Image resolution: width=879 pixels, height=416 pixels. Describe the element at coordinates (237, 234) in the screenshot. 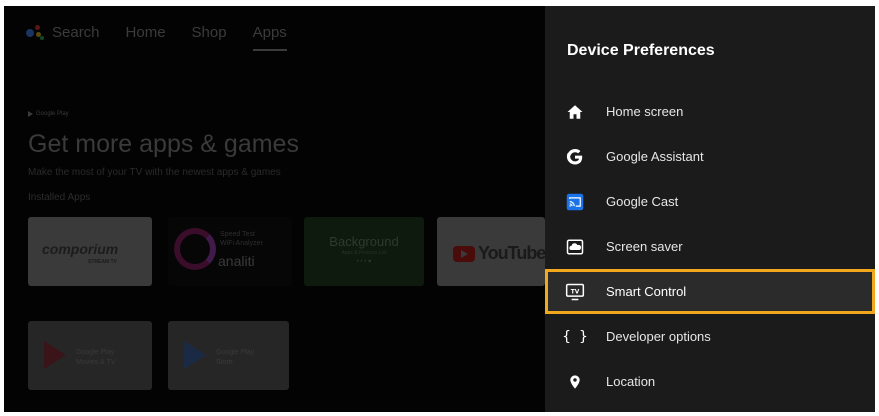

I see `analiti-line-1: Speed Test` at that location.